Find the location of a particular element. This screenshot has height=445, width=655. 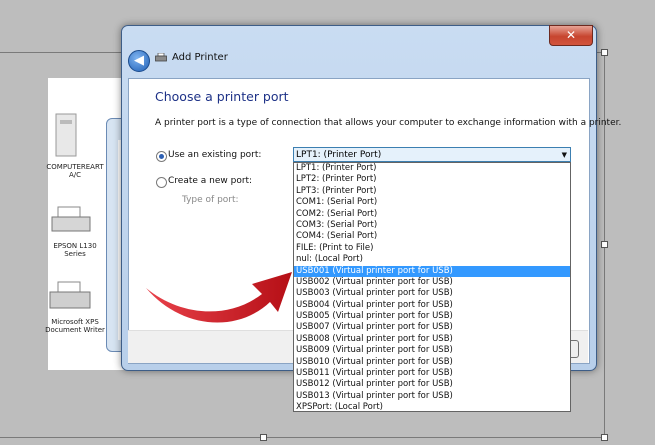

device-label: COMPUTEREART A/C is located at coordinates (75, 171).